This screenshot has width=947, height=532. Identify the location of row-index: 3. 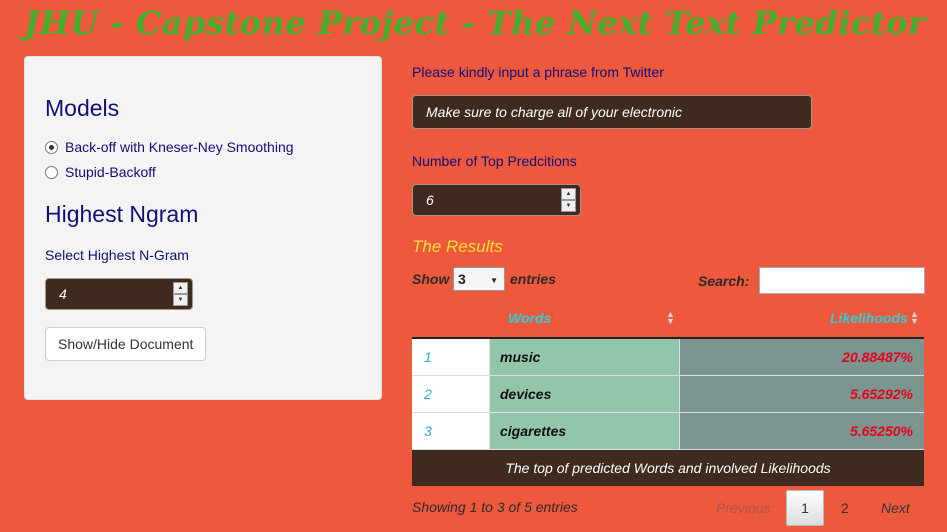
(451, 431).